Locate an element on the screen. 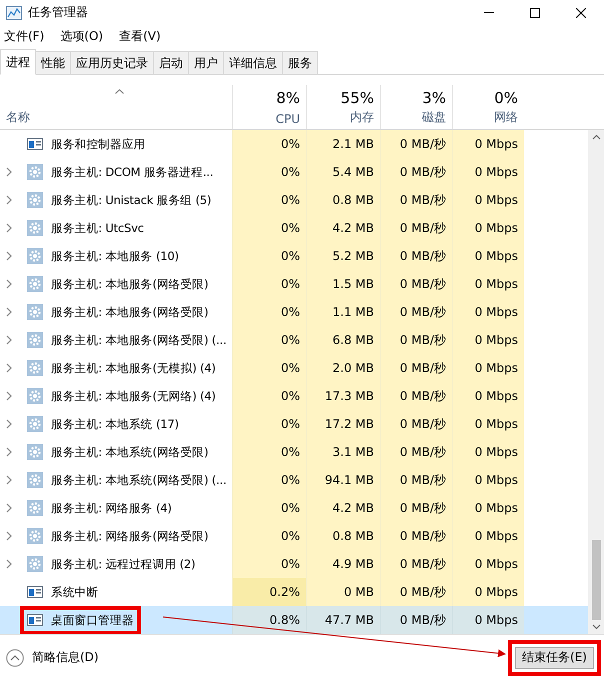  process-row: 服务主机: 本地服务(无网络) (4) 0% 17.3 MB 0 MB/秒 0 Mbps is located at coordinates (294, 396).